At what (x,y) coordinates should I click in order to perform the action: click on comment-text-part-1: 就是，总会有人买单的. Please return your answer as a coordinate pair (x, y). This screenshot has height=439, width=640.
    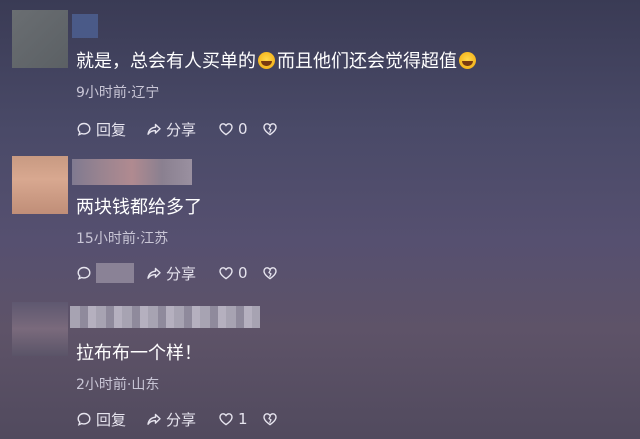
    Looking at the image, I should click on (166, 61).